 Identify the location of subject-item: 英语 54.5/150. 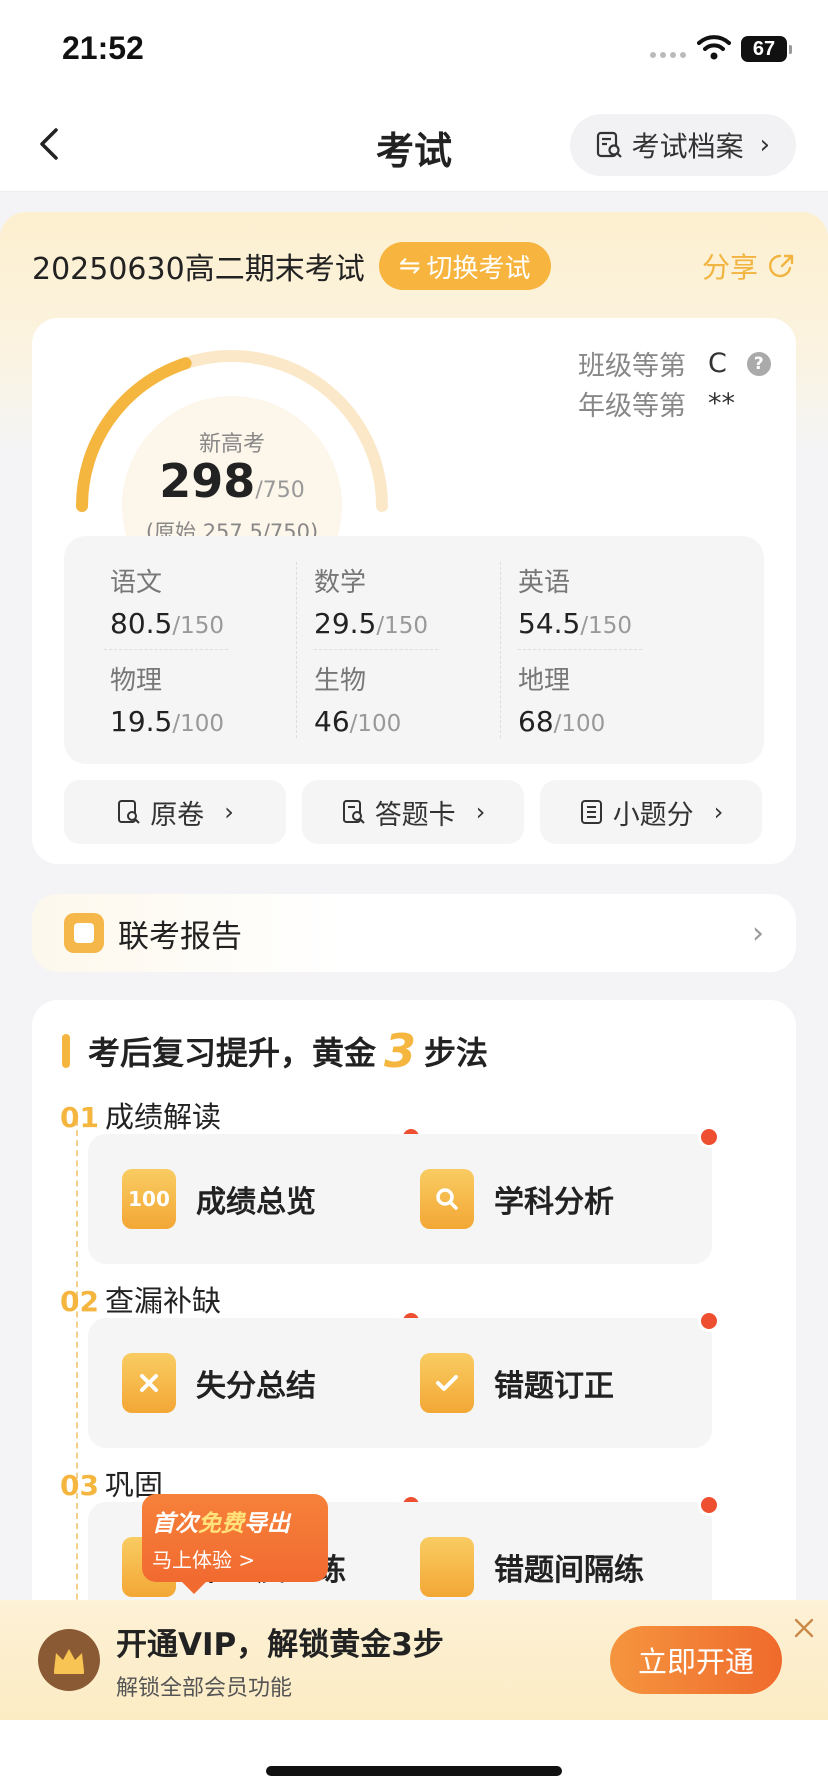
(618, 601).